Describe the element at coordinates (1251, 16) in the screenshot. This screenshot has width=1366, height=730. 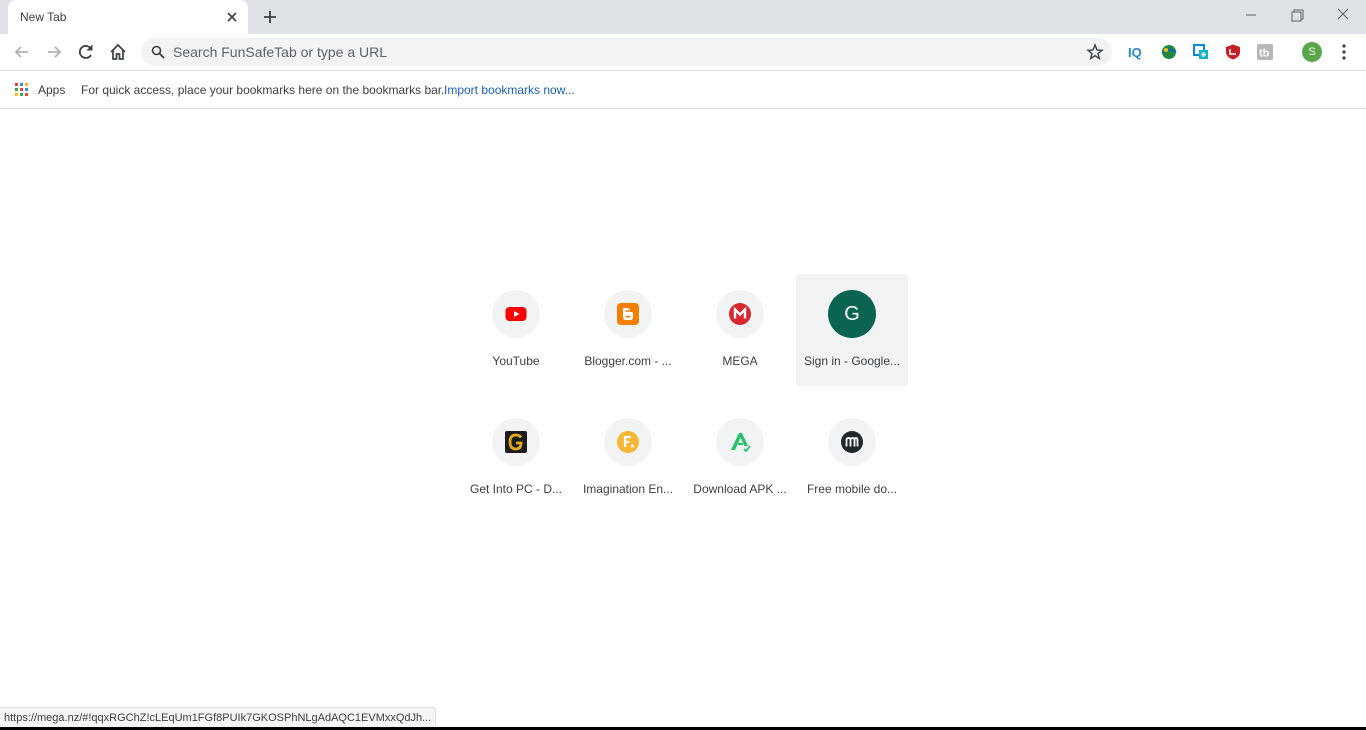
I see `minimize-icon` at that location.